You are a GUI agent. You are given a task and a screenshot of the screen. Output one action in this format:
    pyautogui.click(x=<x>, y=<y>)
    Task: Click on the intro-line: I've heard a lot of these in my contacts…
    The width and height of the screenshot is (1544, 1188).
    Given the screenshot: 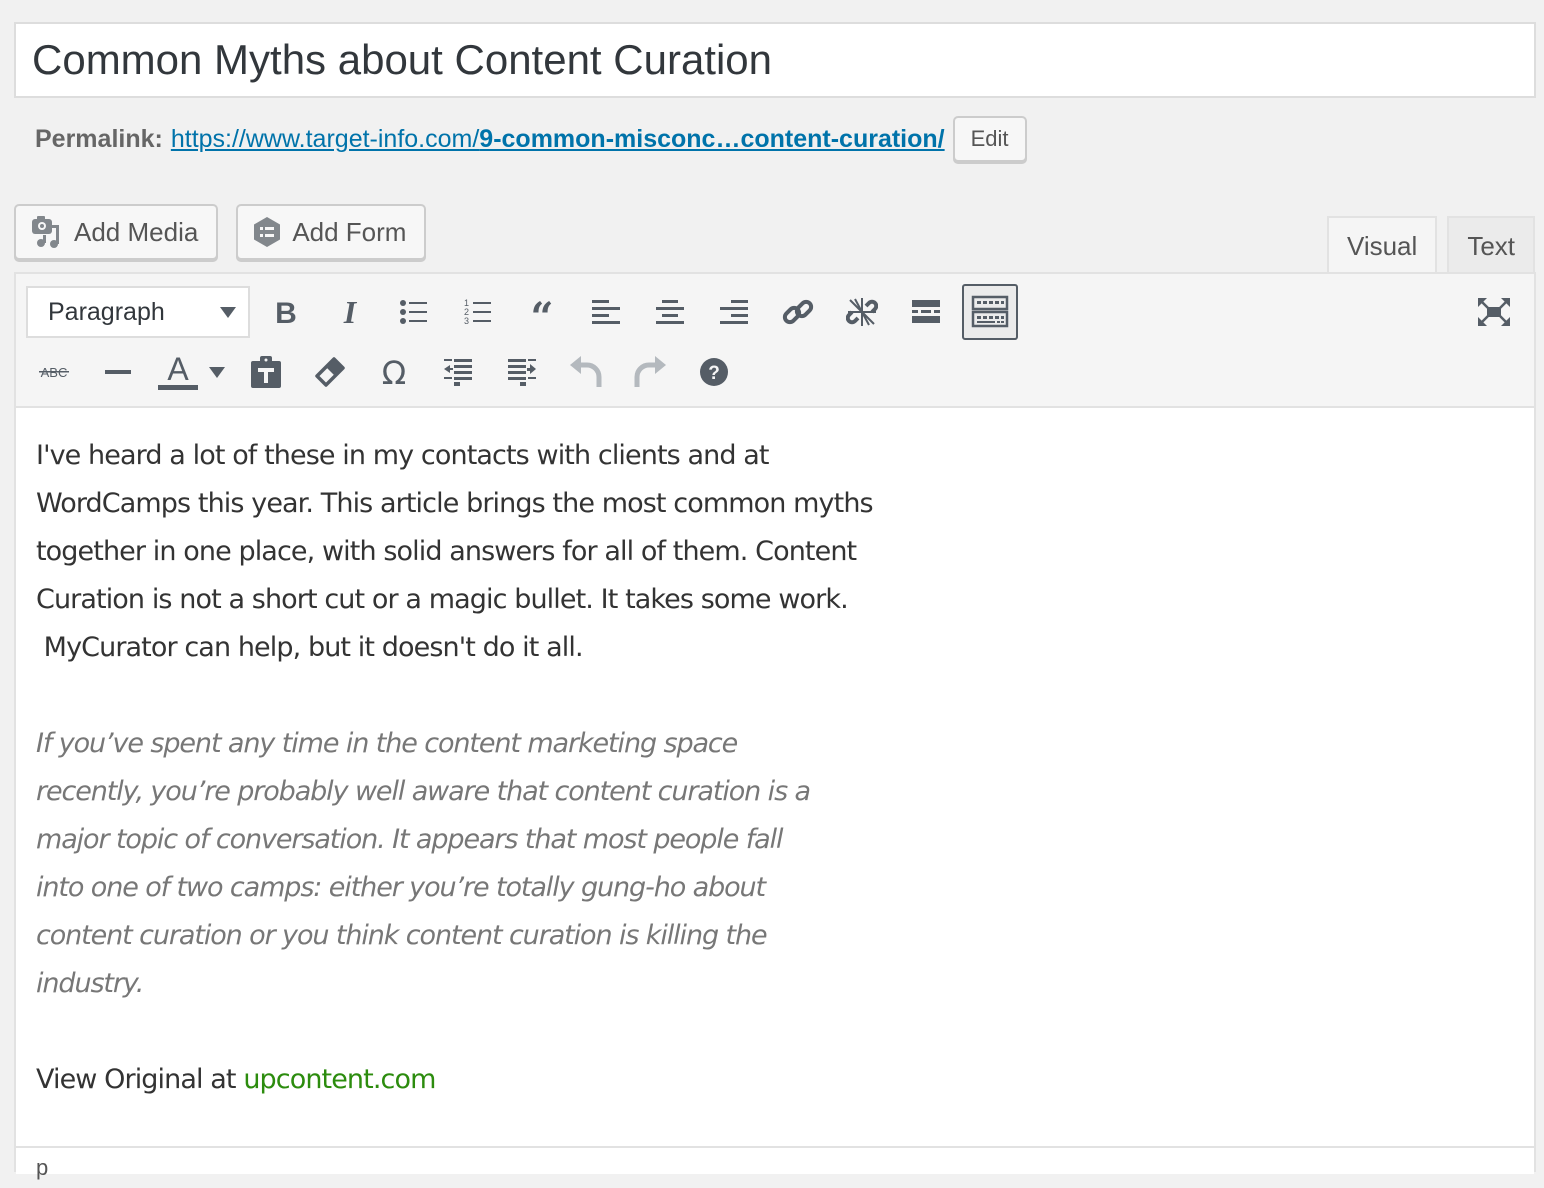 What is the action you would take?
    pyautogui.click(x=403, y=455)
    